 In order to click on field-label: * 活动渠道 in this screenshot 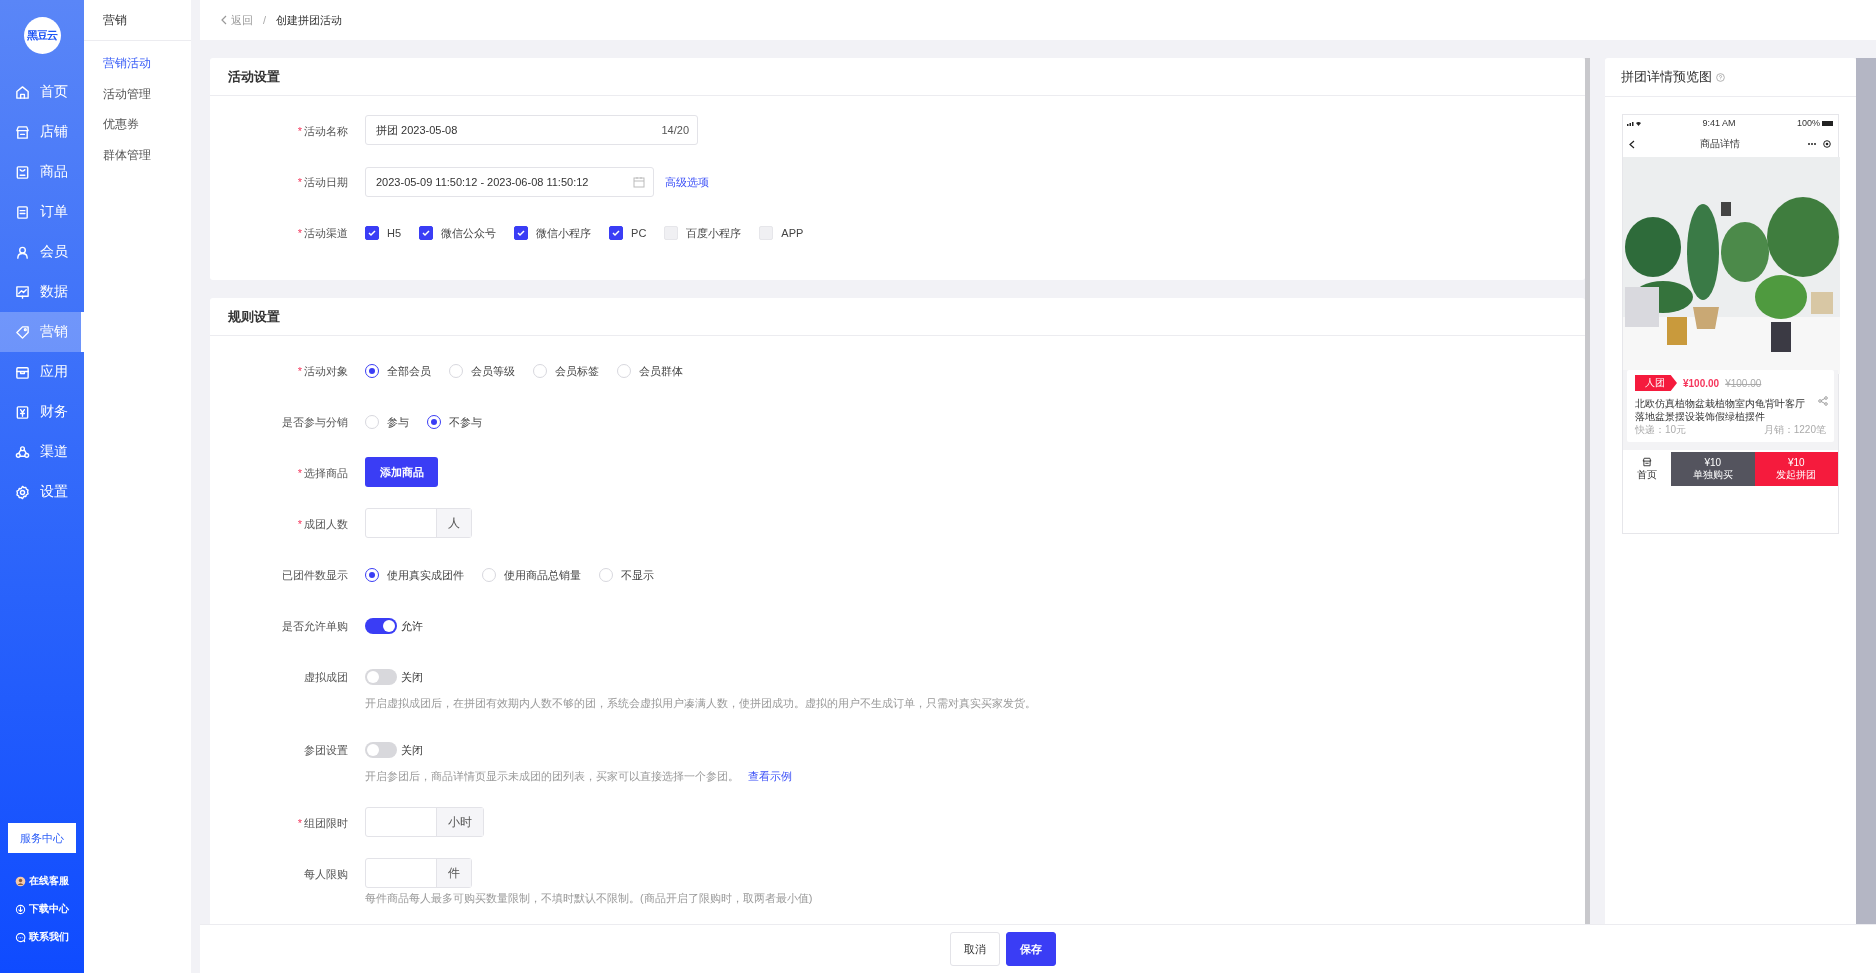, I will do `click(322, 233)`.